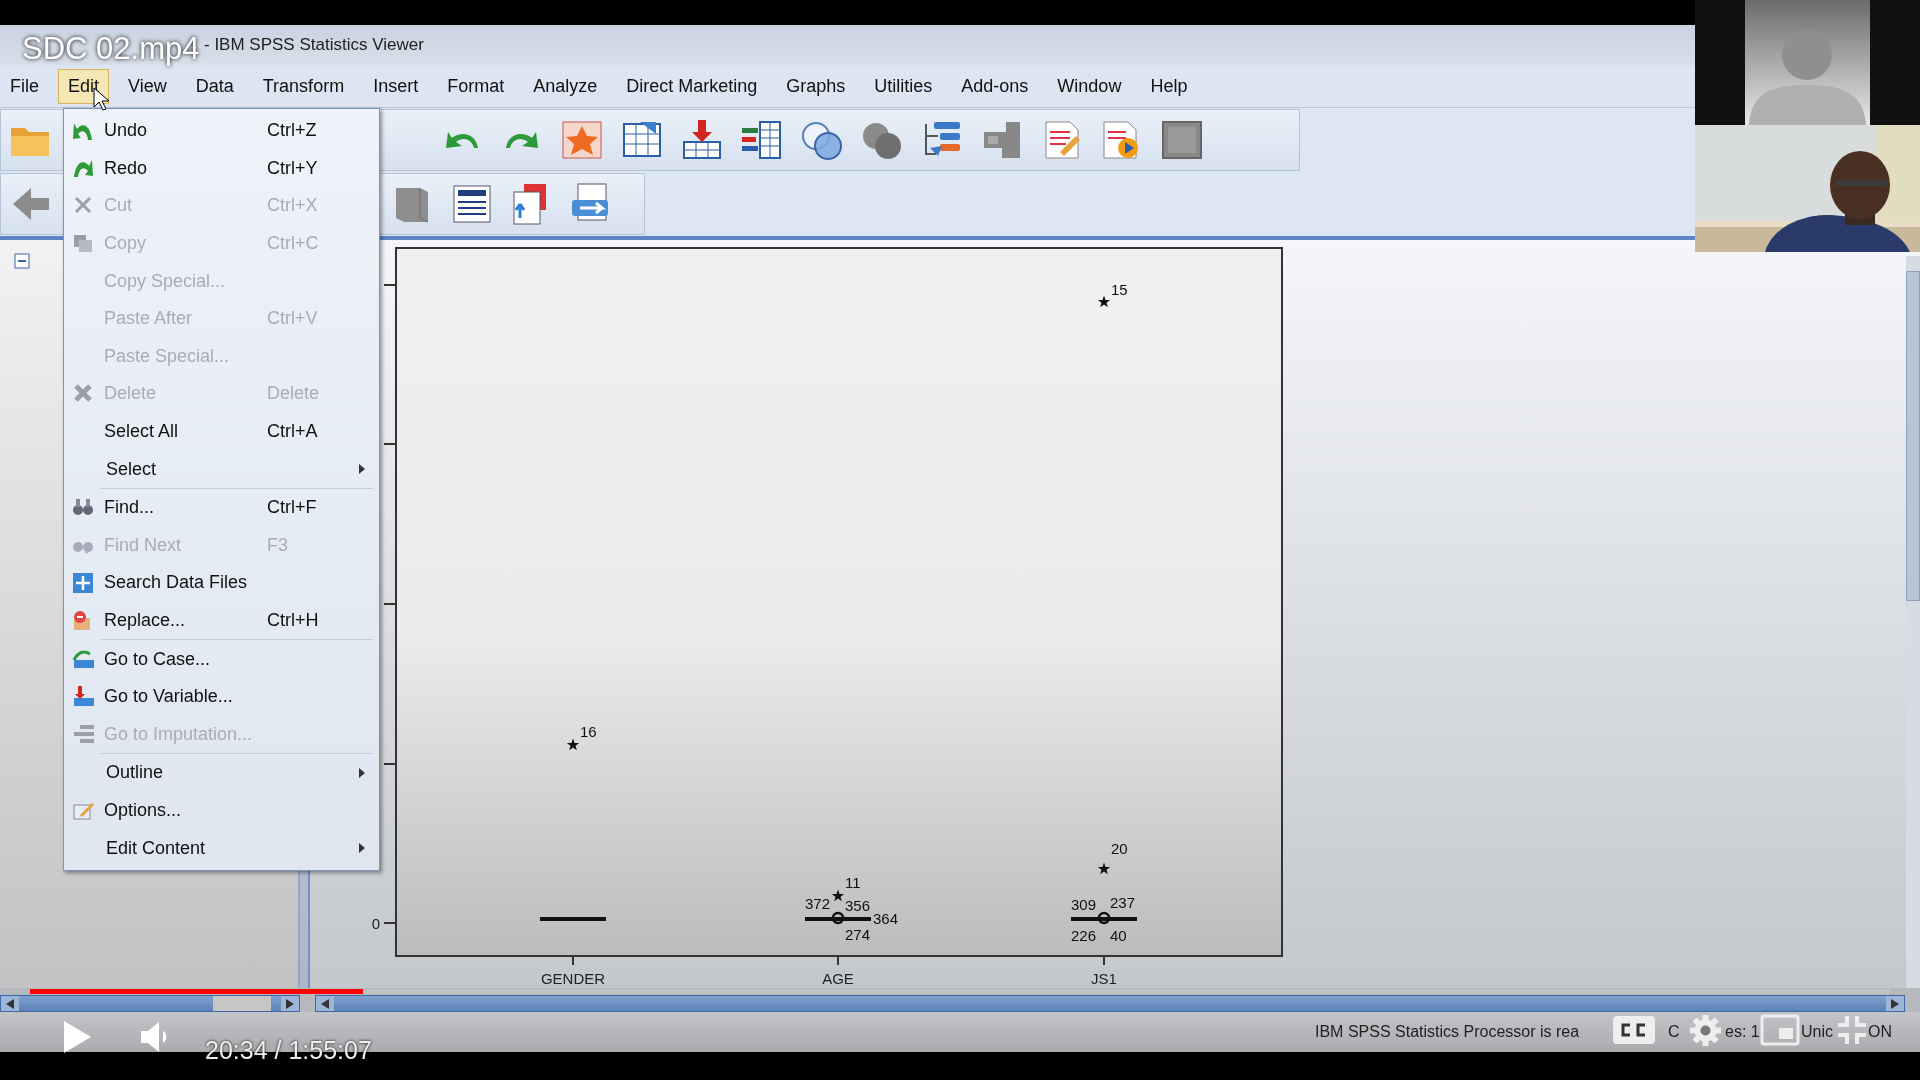 This screenshot has height=1080, width=1920. Describe the element at coordinates (1084, 904) in the screenshot. I see `case-label: 309` at that location.